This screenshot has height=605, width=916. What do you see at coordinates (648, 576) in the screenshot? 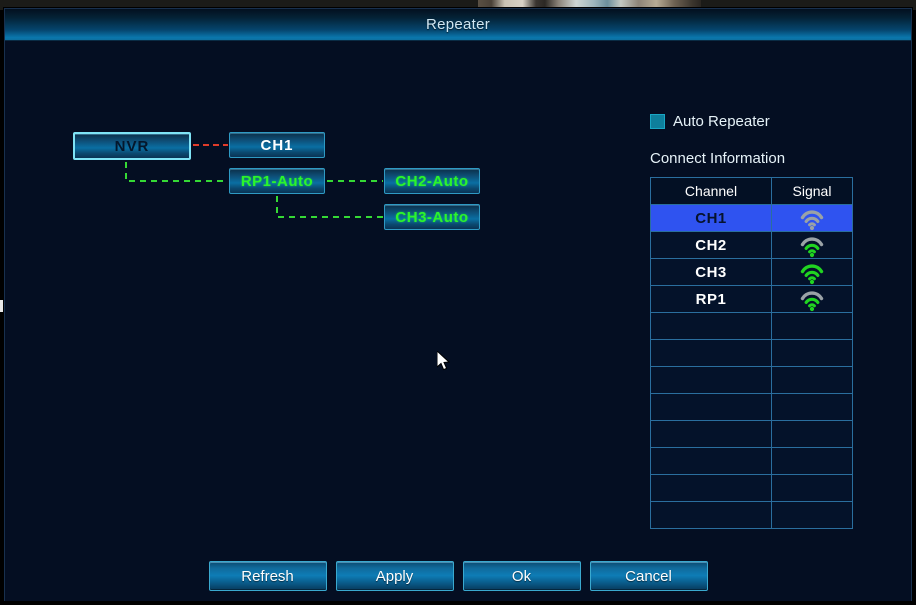
I see `cancel-button: Cancel` at bounding box center [648, 576].